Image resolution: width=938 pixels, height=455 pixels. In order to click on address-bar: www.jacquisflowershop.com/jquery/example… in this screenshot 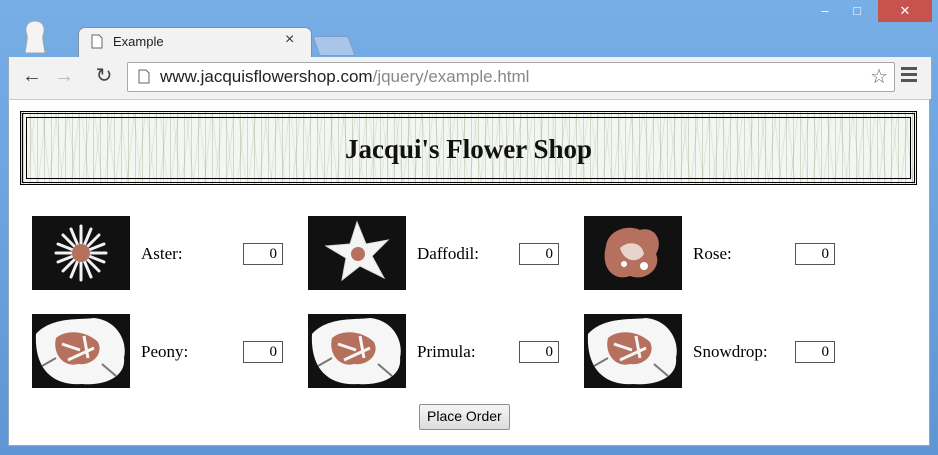, I will do `click(511, 77)`.